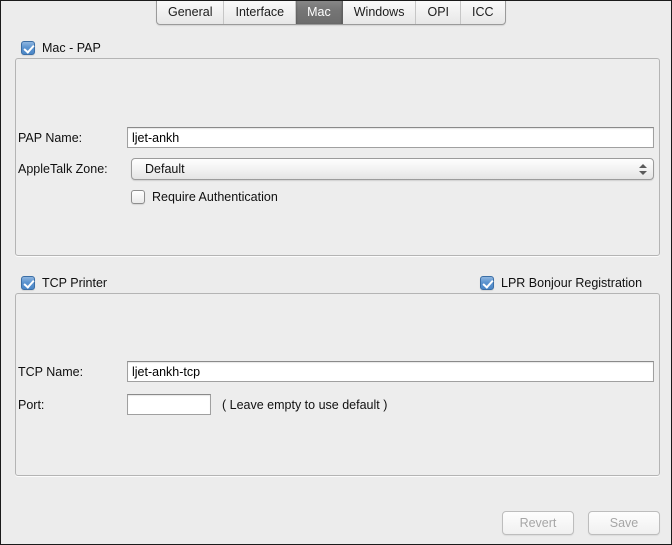 This screenshot has width=672, height=545. I want to click on tab-icc: ICC, so click(483, 12).